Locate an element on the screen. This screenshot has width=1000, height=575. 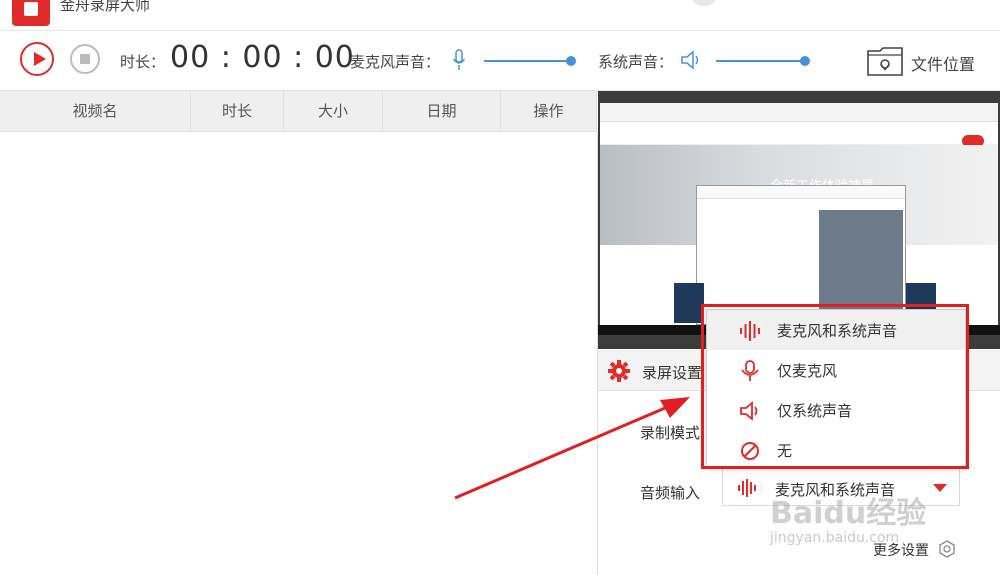
video-list-header: 视频名 时长 大小 日期 操作 is located at coordinates (298, 111).